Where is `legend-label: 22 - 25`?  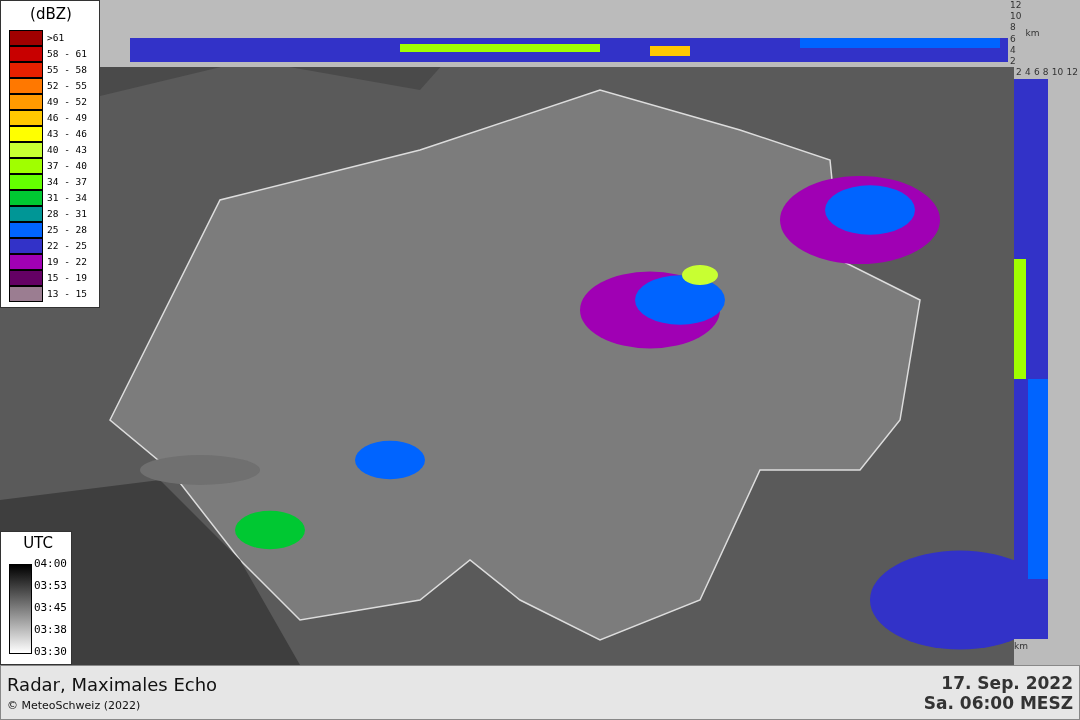 legend-label: 22 - 25 is located at coordinates (67, 245).